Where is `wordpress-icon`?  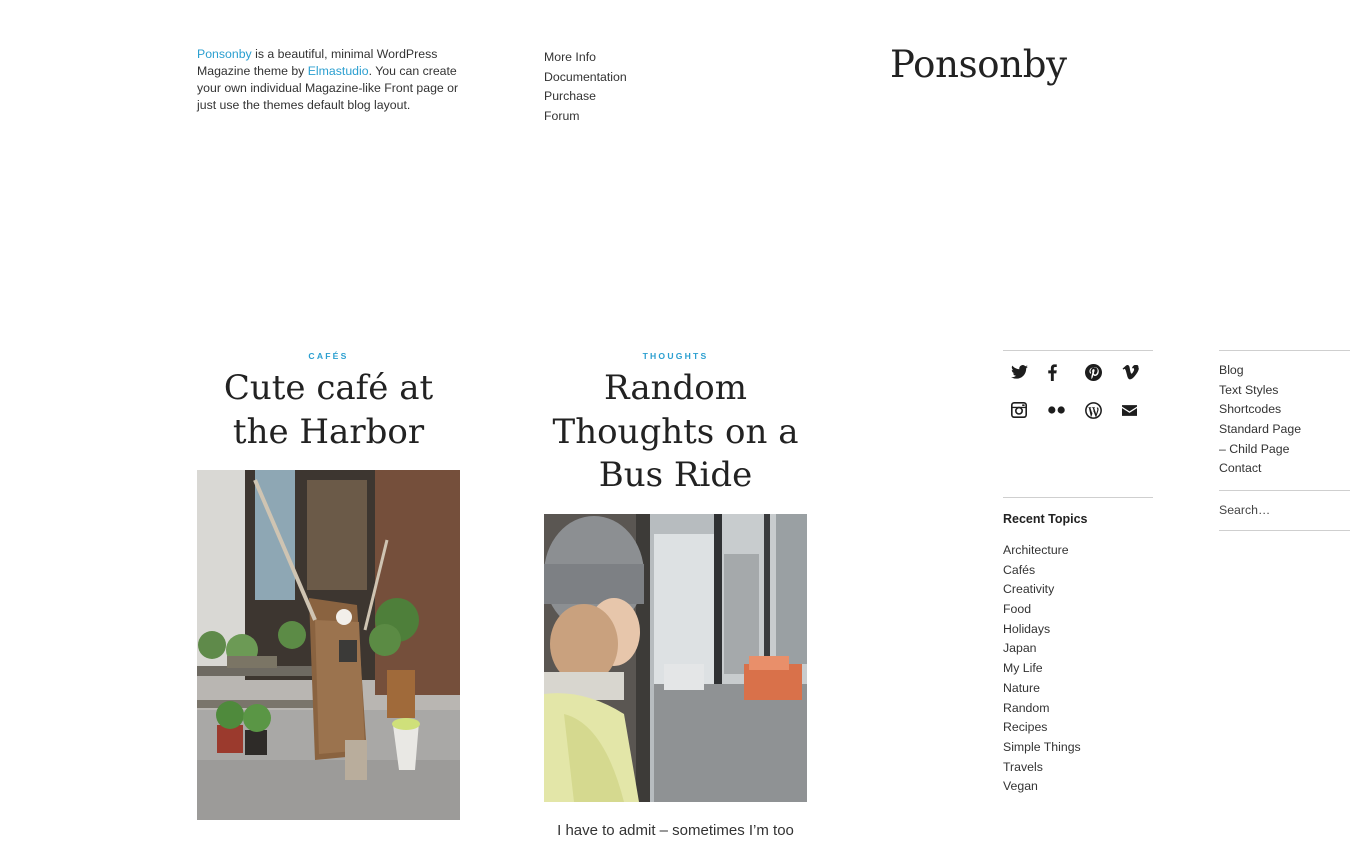
wordpress-icon is located at coordinates (1095, 410).